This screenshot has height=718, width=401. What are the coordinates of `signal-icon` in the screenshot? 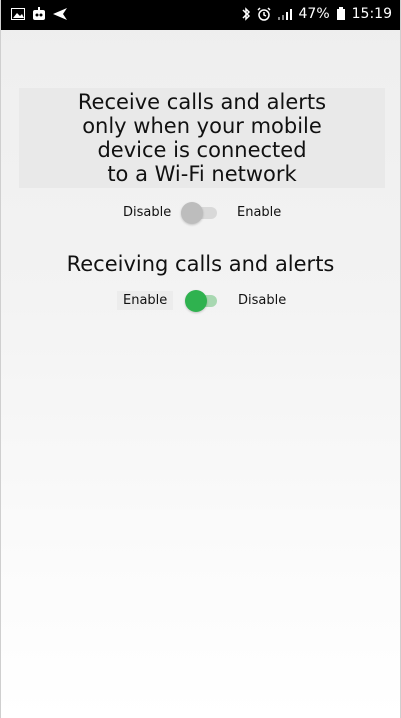 It's located at (285, 14).